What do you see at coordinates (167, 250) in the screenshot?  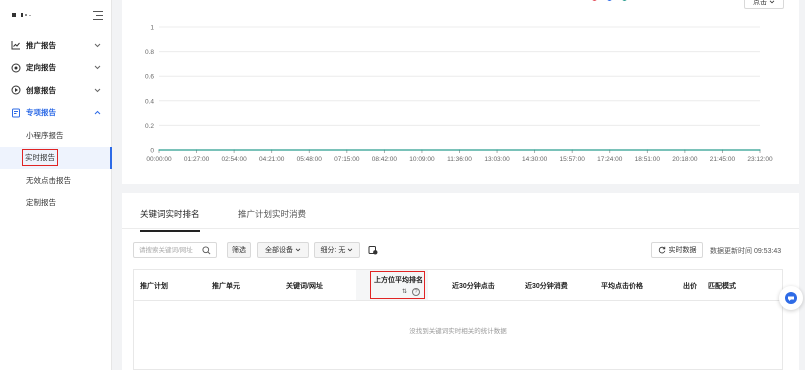 I see `search-input` at bounding box center [167, 250].